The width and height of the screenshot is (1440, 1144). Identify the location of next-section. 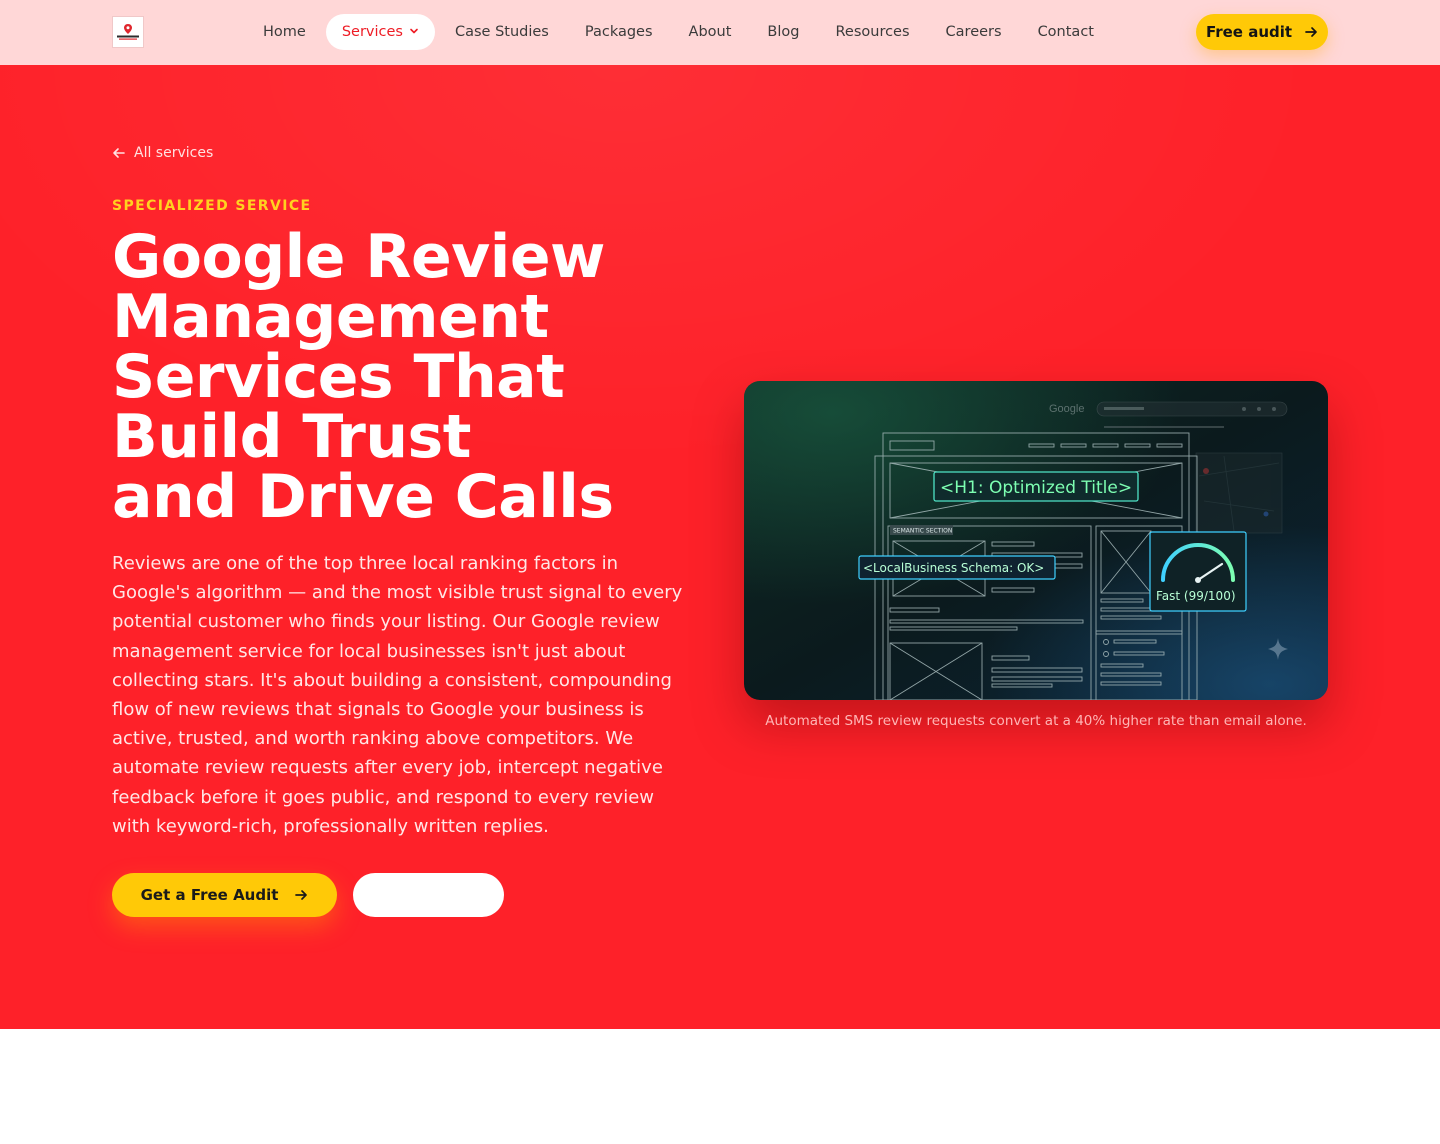
(720, 1086).